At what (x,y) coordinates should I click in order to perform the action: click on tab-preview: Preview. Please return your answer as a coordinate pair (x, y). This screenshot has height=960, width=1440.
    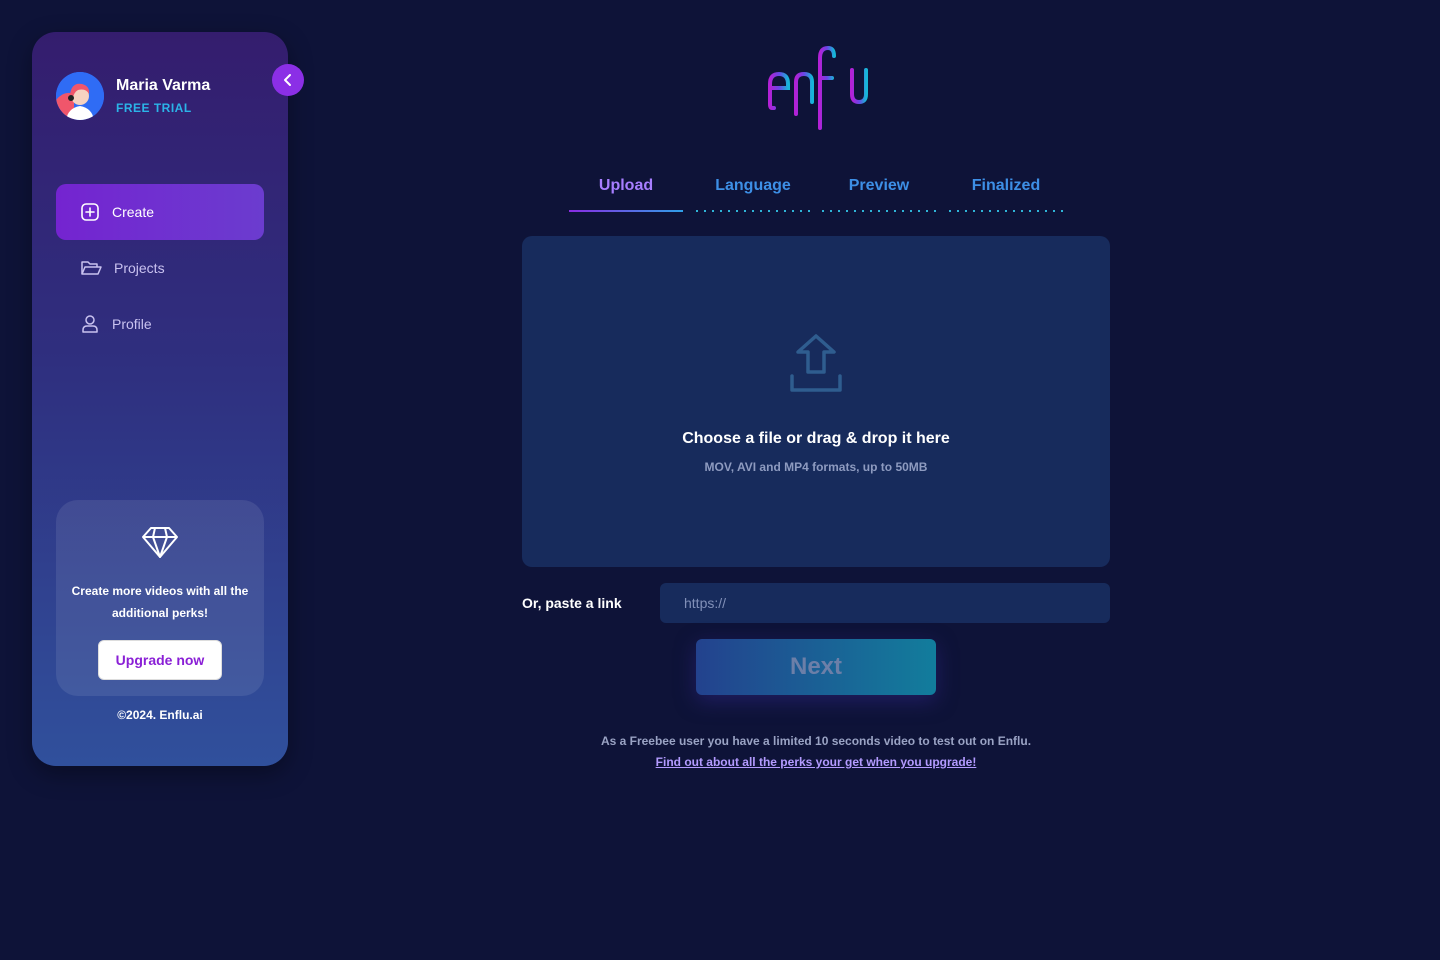
    Looking at the image, I should click on (879, 191).